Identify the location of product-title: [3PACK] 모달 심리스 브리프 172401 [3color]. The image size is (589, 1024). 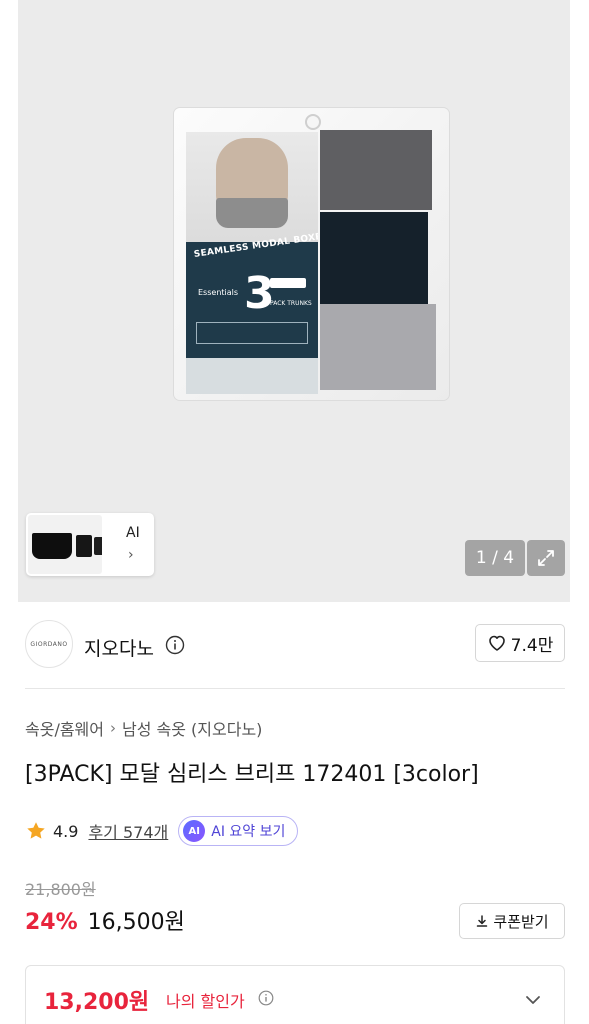
(252, 774).